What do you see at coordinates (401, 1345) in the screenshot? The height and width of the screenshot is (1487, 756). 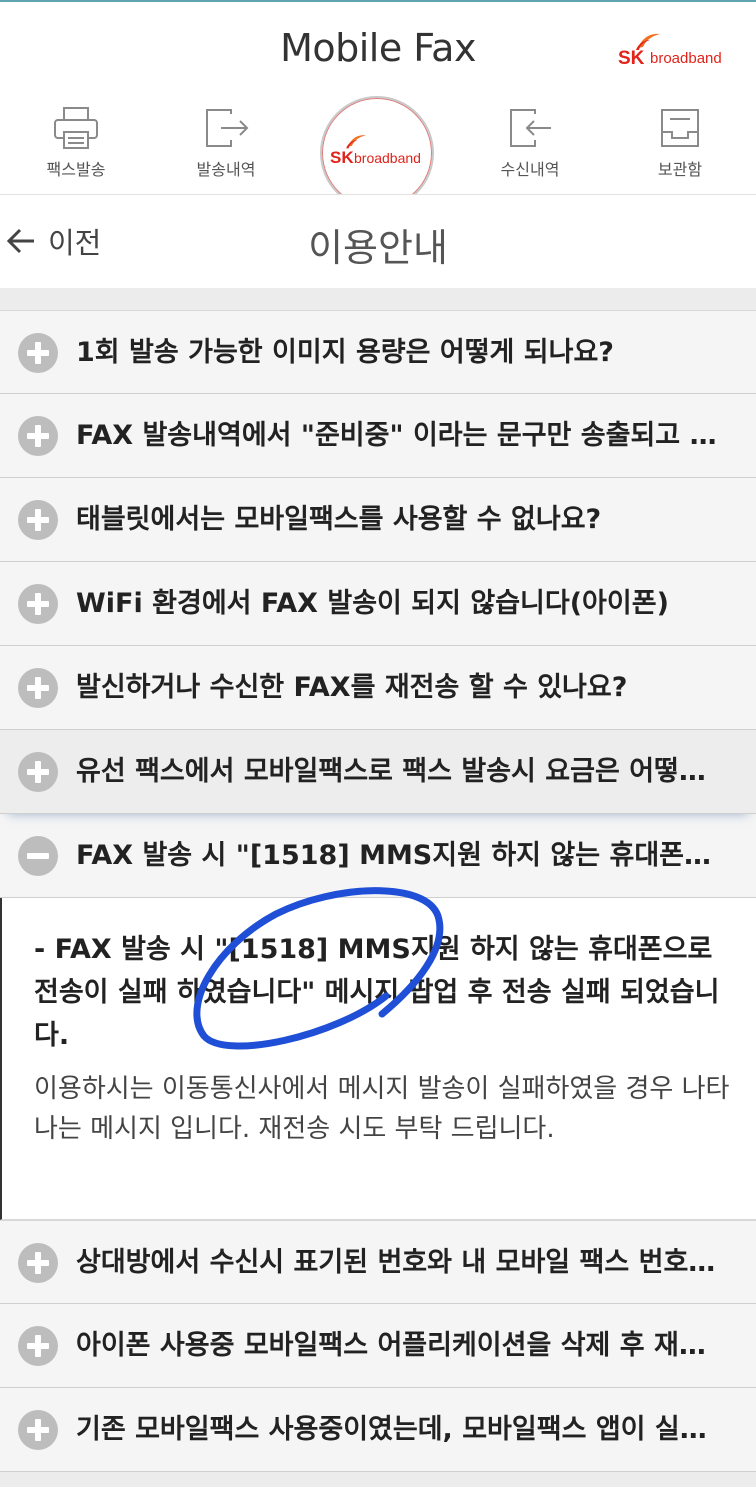 I see `faq-question: 아이폰 사용중 모바일팩스 어플리케이션을 삭제 후 재설치 했어요` at bounding box center [401, 1345].